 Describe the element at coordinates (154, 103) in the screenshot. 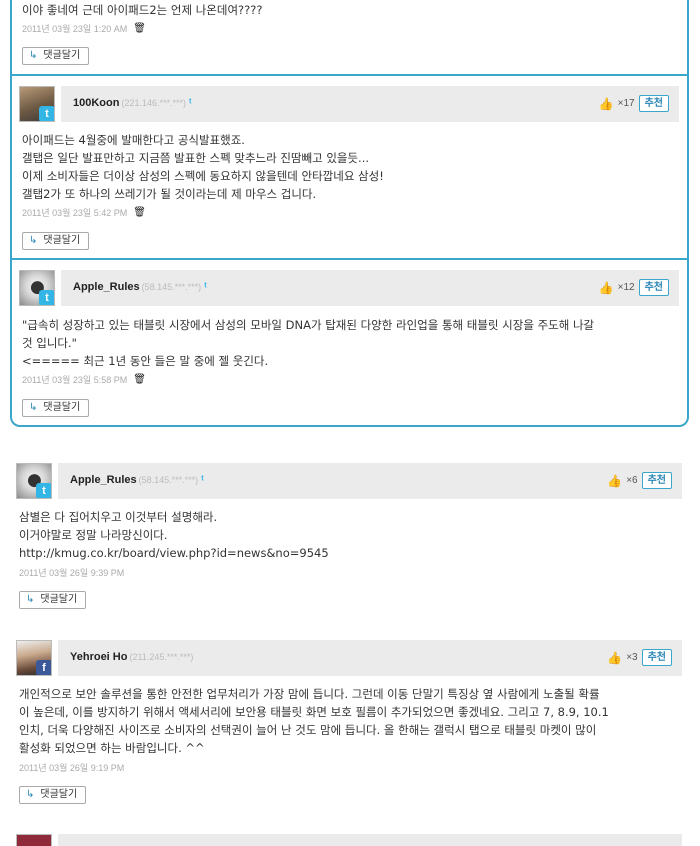

I see `author-ip: (221.146.***.***)` at that location.